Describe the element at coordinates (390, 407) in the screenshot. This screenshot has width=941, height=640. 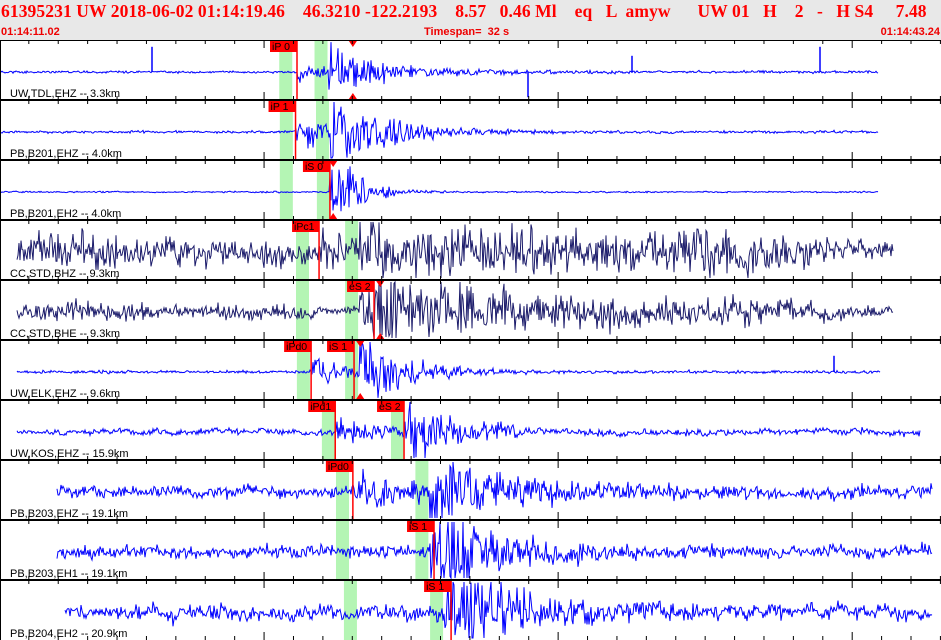
I see `pick-label: eS 2` at that location.